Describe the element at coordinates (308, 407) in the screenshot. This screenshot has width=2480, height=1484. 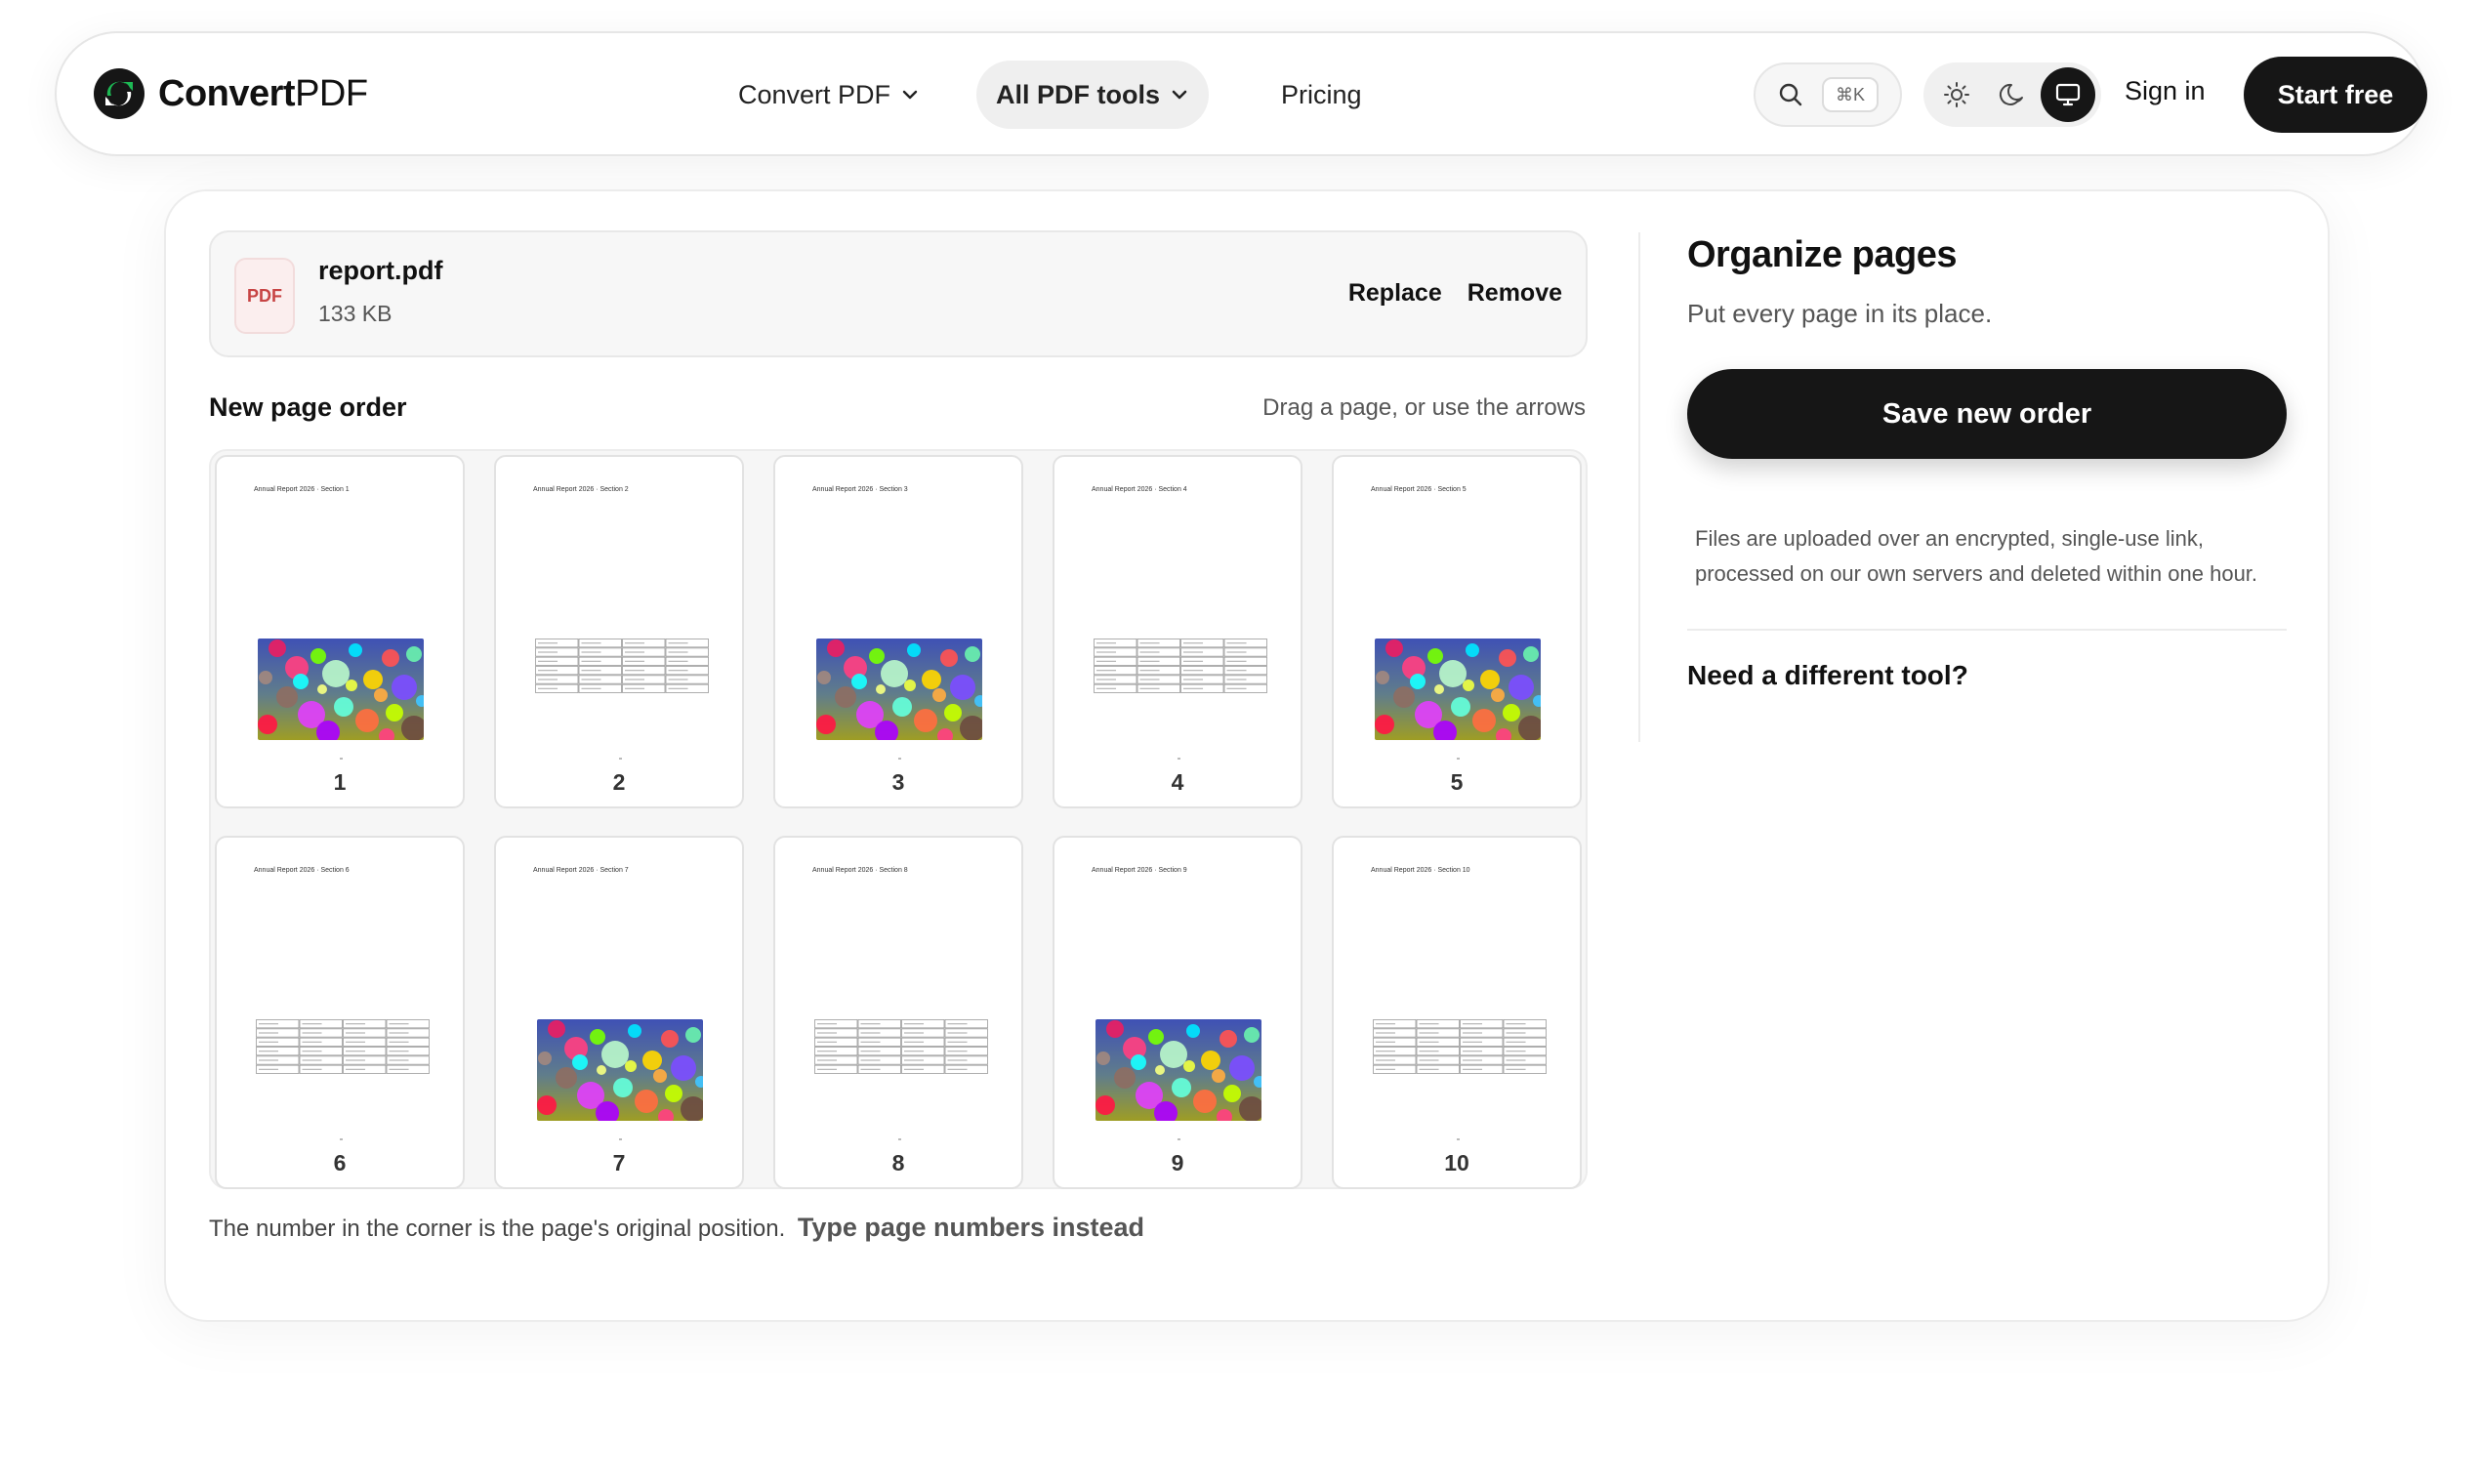
I see `page-order-title: New page order` at that location.